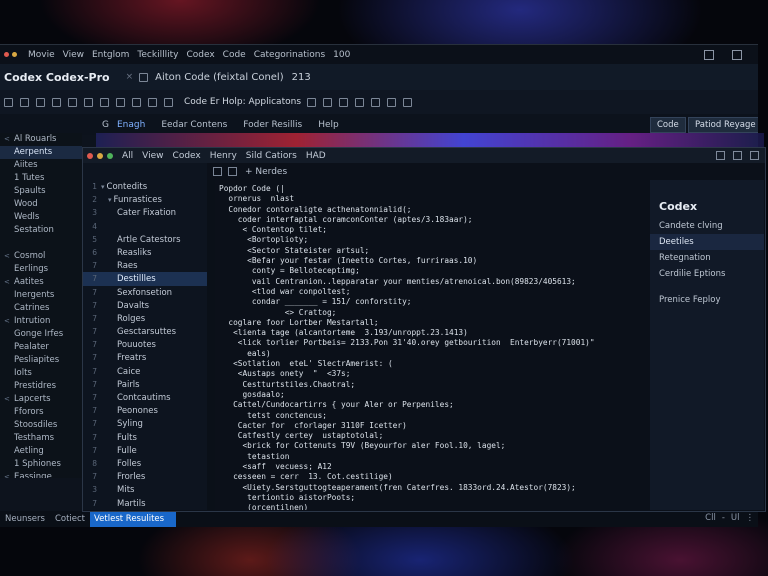  I want to click on terminal-icon, so click(392, 102).